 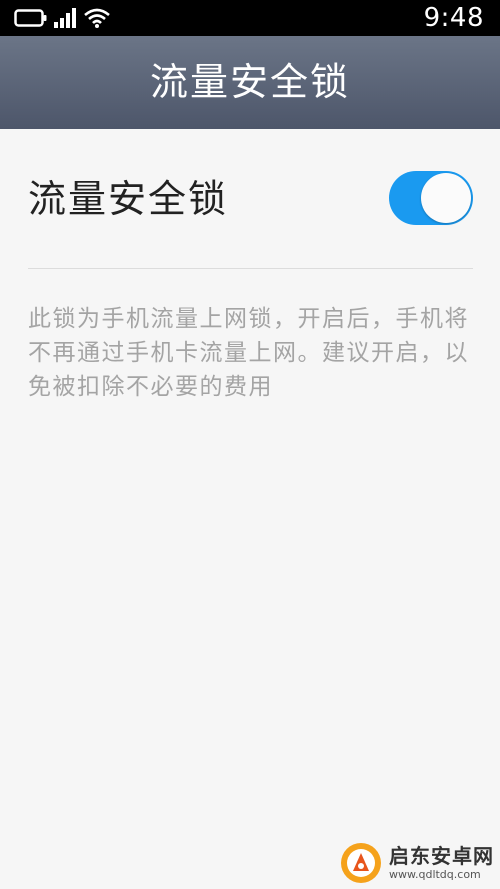 I want to click on watermark-text: 启东安卓网 www.qdltdq.com, so click(x=441, y=863).